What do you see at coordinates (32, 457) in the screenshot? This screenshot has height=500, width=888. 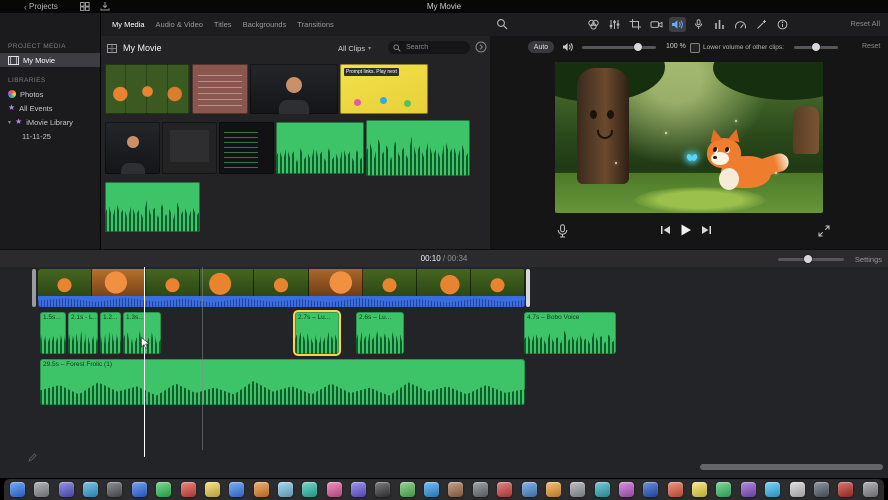 I see `draw-tool-icon` at bounding box center [32, 457].